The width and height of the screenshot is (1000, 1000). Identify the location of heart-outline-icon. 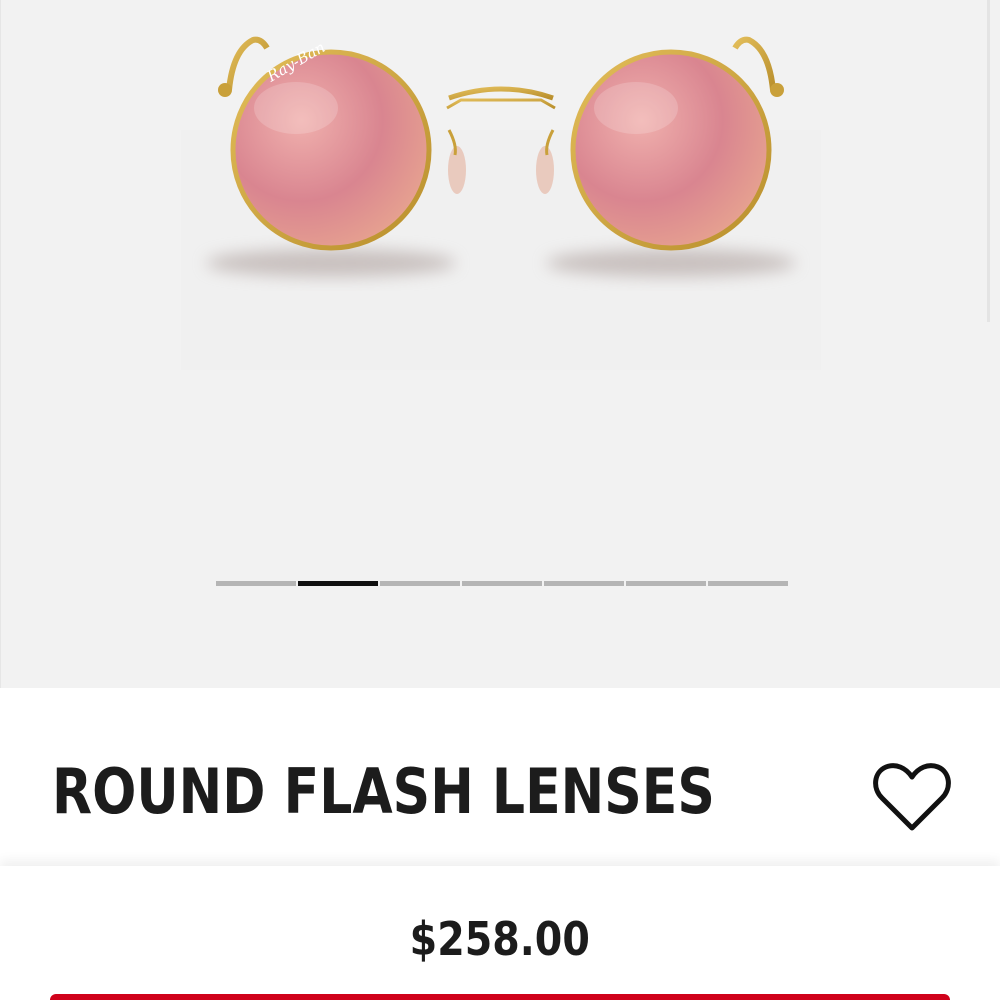
(912, 797).